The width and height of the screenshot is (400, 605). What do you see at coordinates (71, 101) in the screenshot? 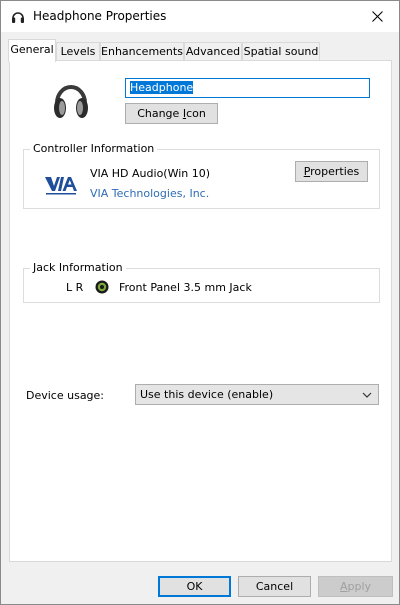
I see `headphone-device-icon` at bounding box center [71, 101].